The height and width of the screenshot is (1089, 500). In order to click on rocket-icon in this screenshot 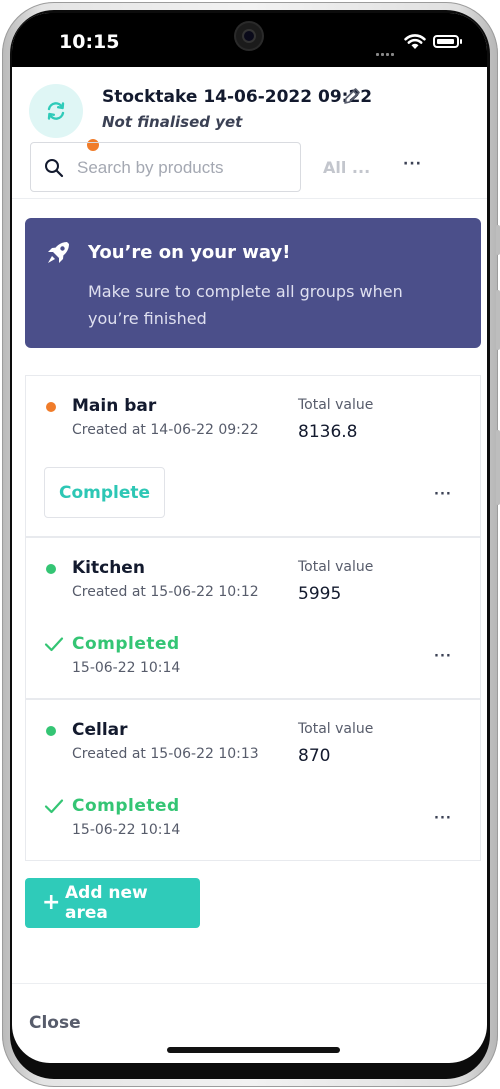, I will do `click(58, 252)`.